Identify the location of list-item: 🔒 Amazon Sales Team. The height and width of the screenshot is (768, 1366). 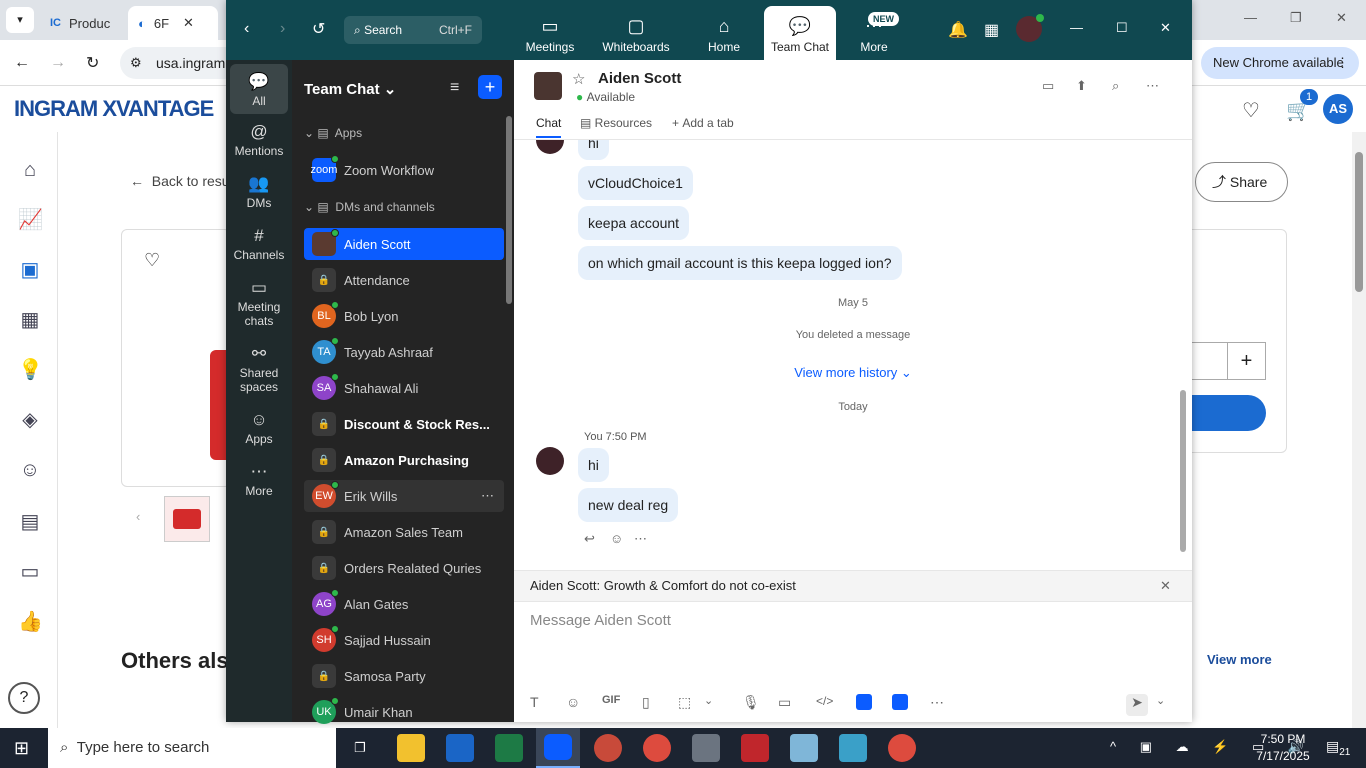
(404, 532).